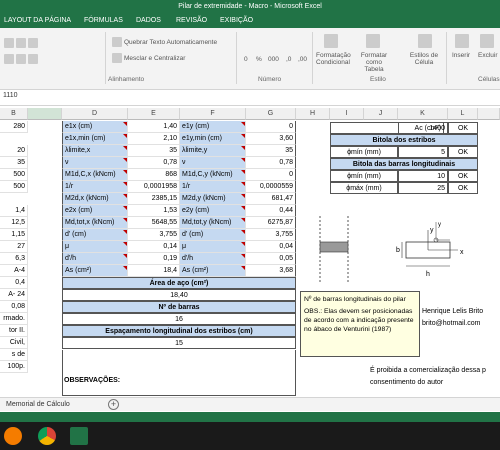  What do you see at coordinates (488, 55) in the screenshot?
I see `delete-cells-button: Excluir` at bounding box center [488, 55].